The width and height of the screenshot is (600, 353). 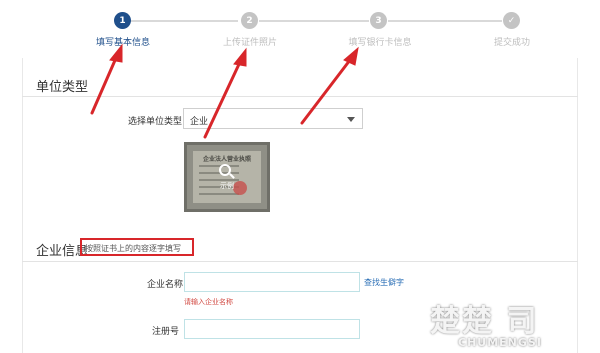 I want to click on step-3-label: 填写银行卡信息, so click(x=380, y=43).